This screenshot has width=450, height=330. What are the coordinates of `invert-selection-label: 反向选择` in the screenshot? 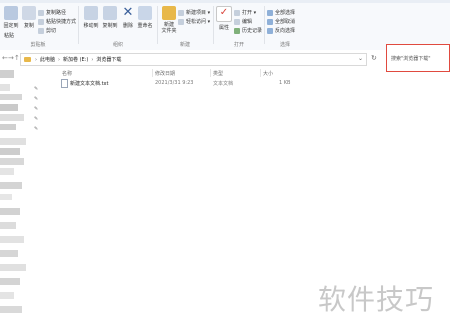 It's located at (285, 31).